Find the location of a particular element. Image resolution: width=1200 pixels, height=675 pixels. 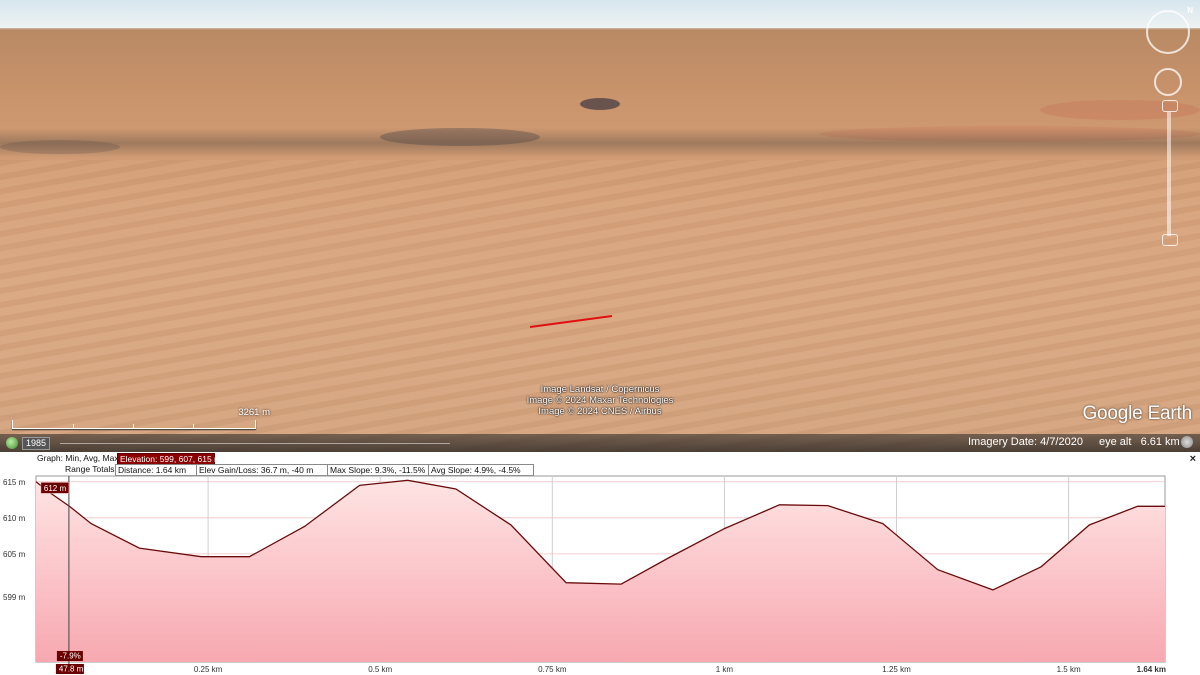

status-compass-icon is located at coordinates (1187, 442).